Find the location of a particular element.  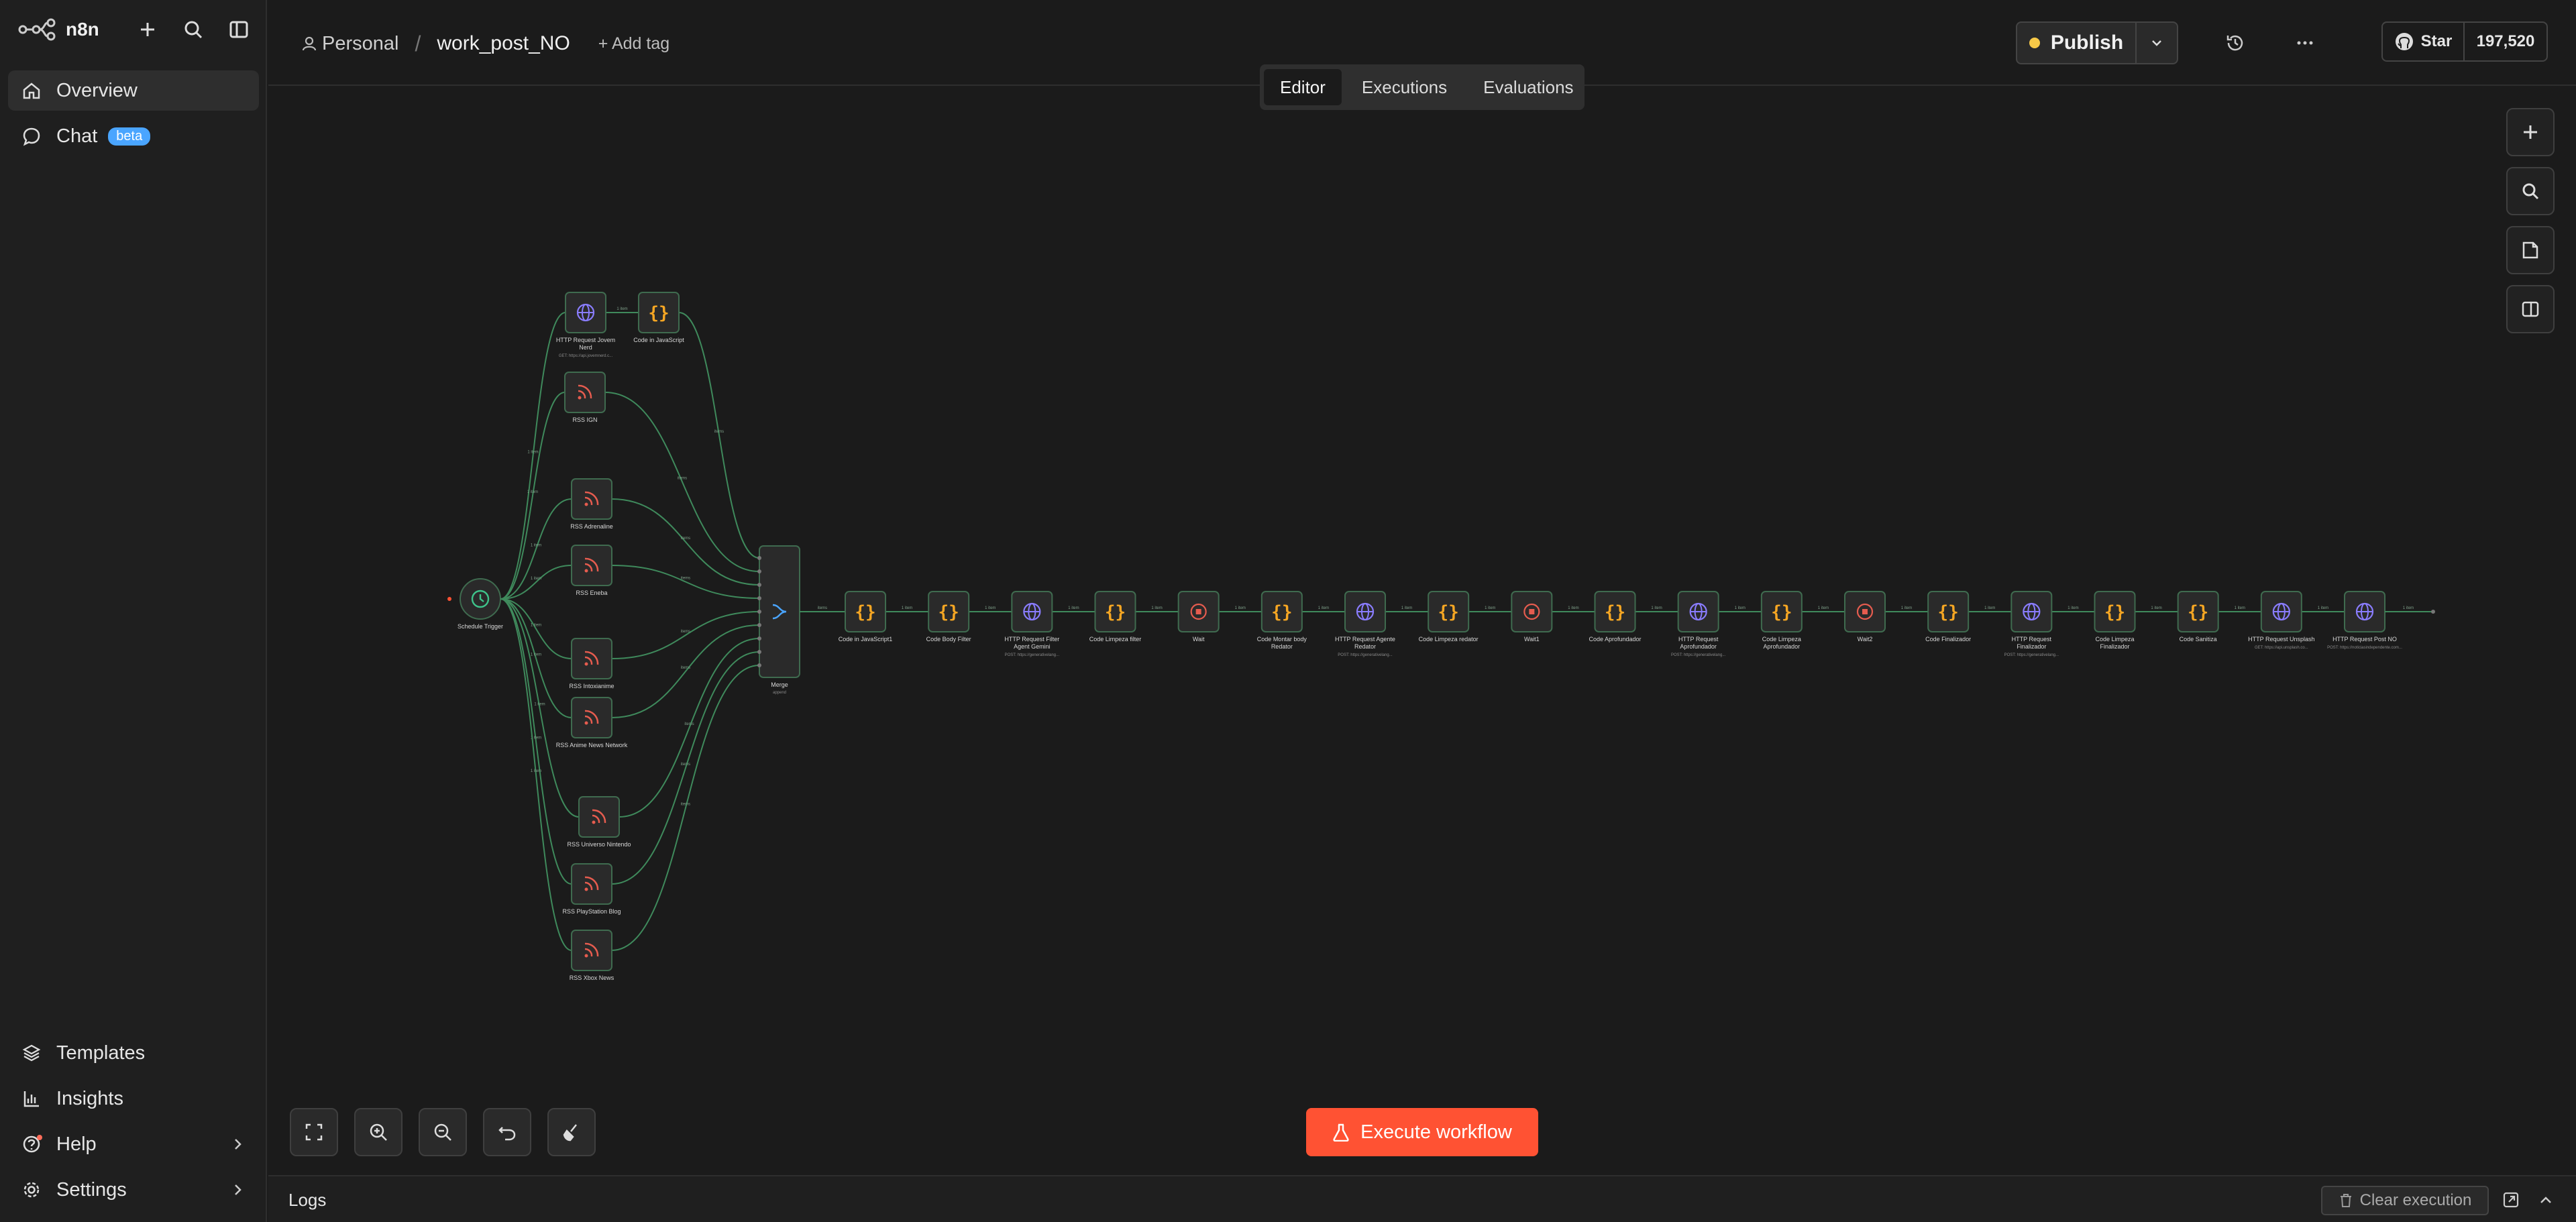

workflow-node: {} Code Limpeza redator is located at coordinates (1449, 617).